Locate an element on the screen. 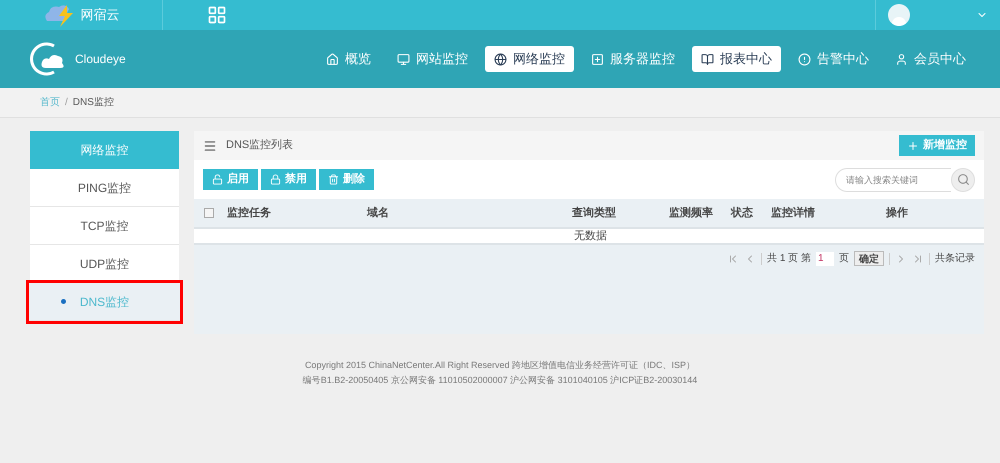 Image resolution: width=1000 pixels, height=463 pixels. column-header: 操作 is located at coordinates (897, 212).